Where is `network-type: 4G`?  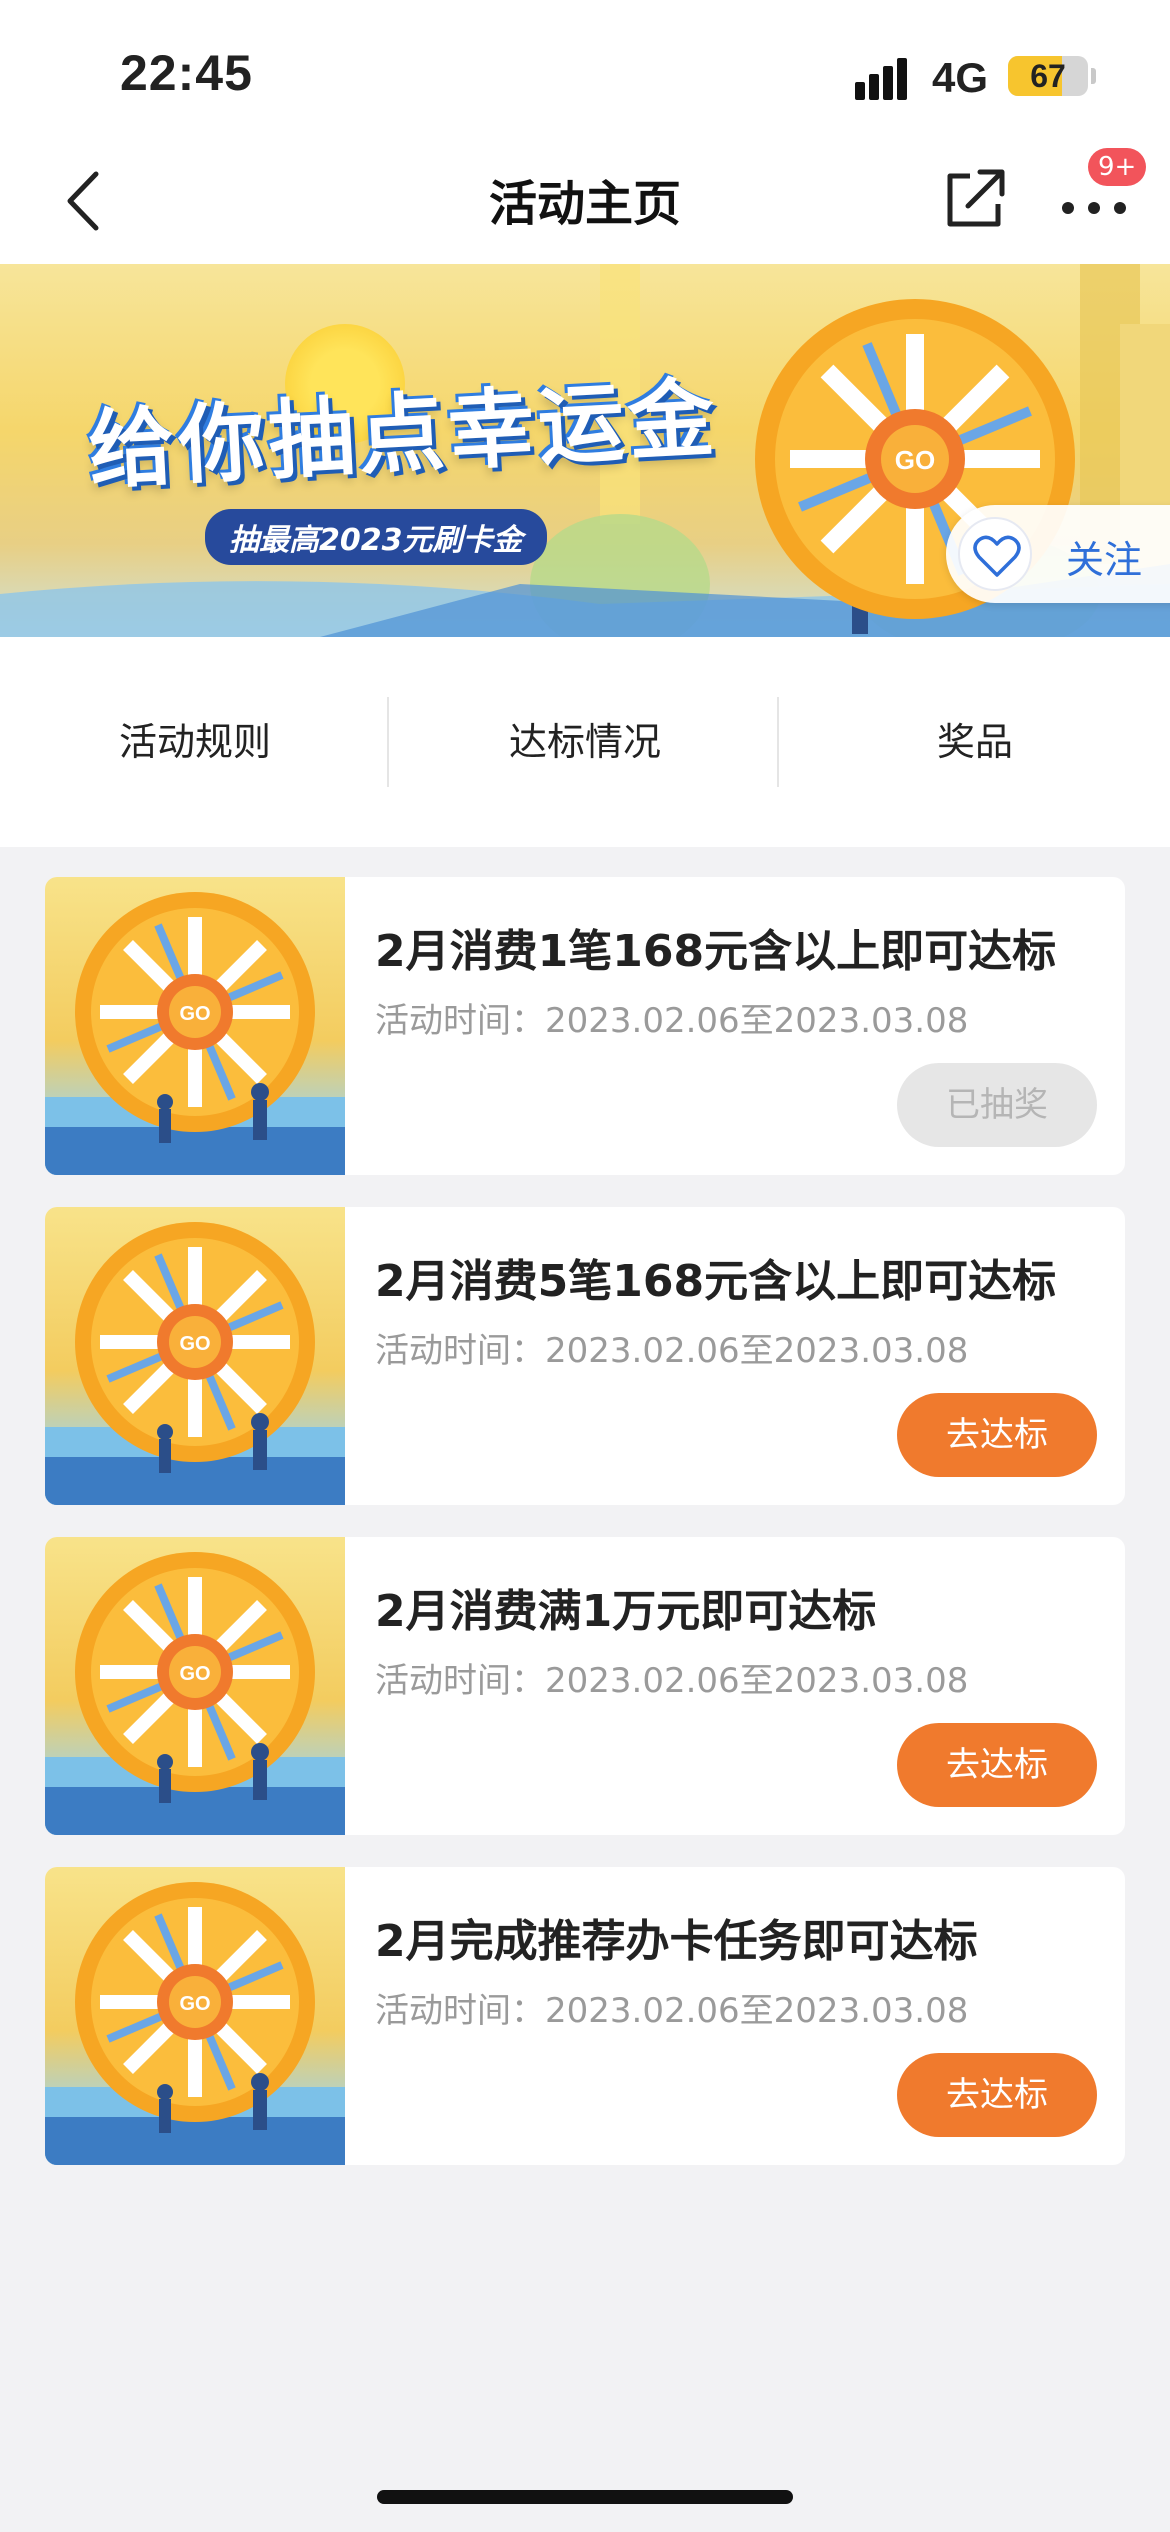 network-type: 4G is located at coordinates (960, 77).